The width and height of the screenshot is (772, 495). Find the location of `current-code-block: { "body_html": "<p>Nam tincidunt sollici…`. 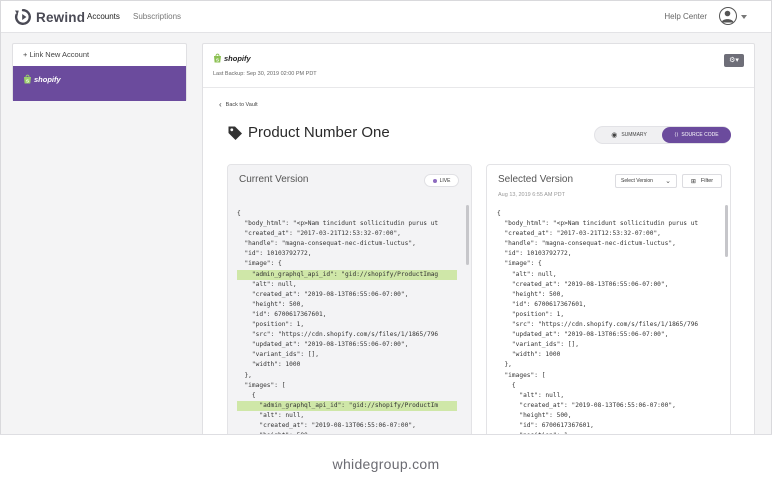

current-code-block: { "body_html": "<p>Nam tincidunt sollici… is located at coordinates (347, 322).